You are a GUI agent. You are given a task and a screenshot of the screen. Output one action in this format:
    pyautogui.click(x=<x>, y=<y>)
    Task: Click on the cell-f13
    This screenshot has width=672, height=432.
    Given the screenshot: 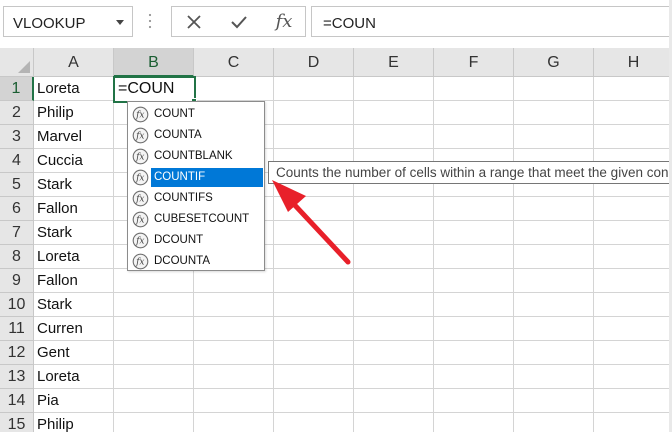 What is the action you would take?
    pyautogui.click(x=474, y=377)
    